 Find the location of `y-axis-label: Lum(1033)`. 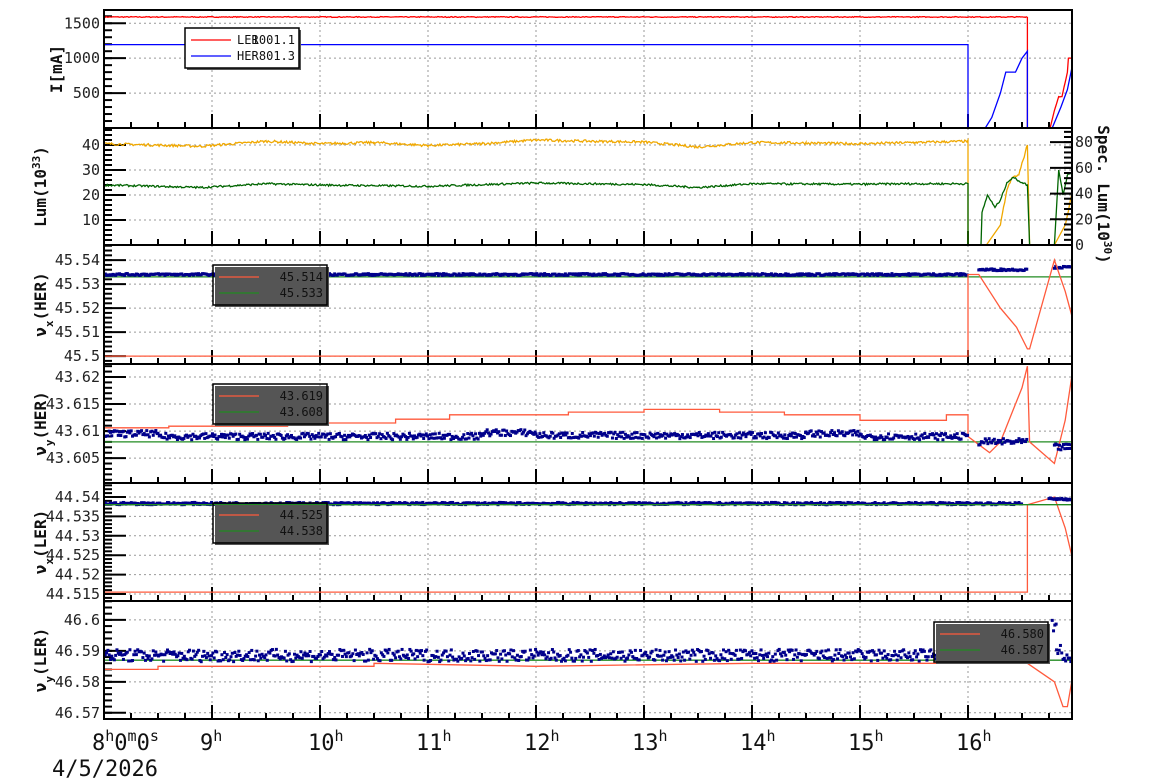

y-axis-label: Lum(1033) is located at coordinates (40, 186).